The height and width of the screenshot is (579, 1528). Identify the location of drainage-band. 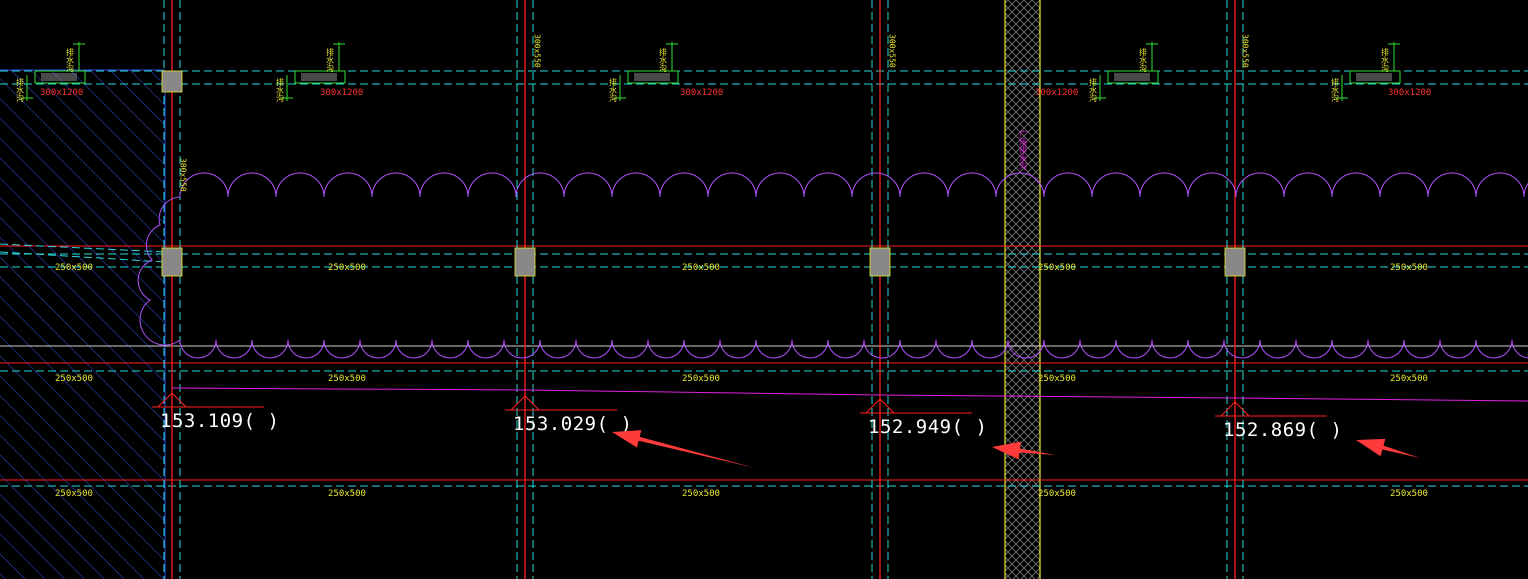
(1022, 289).